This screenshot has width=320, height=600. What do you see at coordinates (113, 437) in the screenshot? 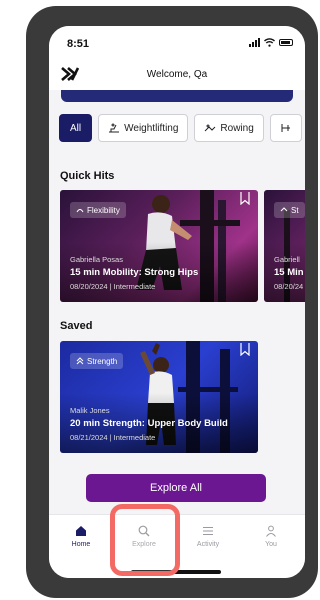
I see `workout-meta: 08/21/2024 | Intermediate` at bounding box center [113, 437].